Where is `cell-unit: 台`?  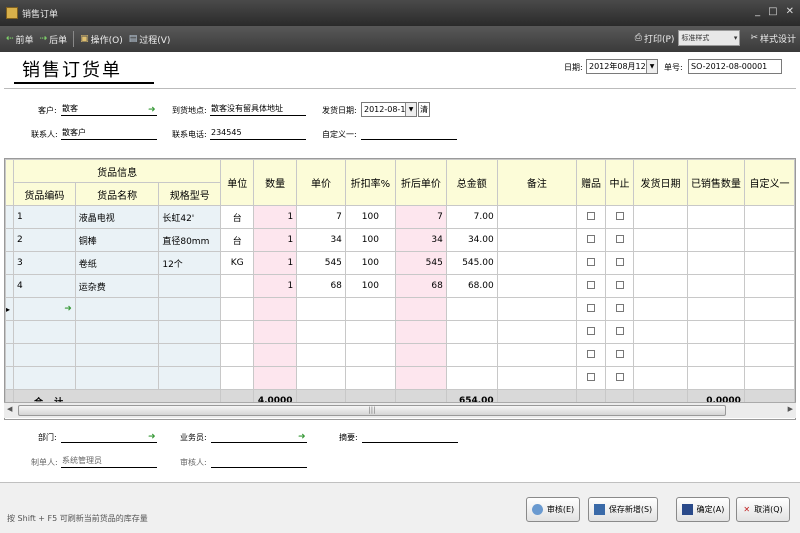 cell-unit: 台 is located at coordinates (237, 217).